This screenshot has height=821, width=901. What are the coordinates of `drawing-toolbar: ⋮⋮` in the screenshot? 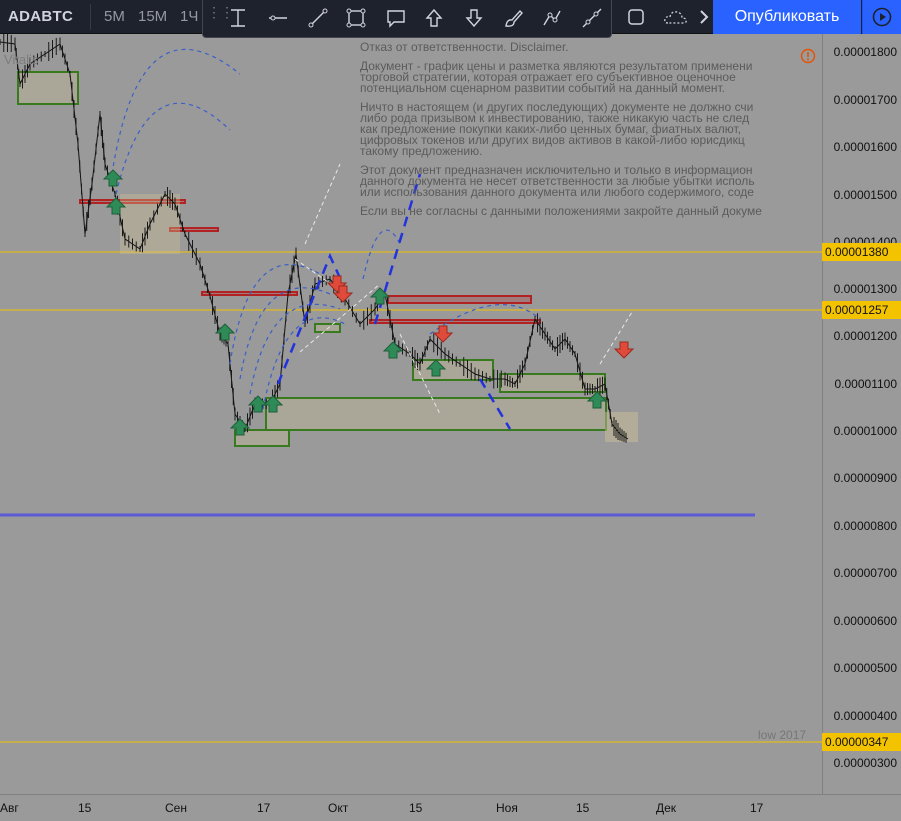 It's located at (407, 19).